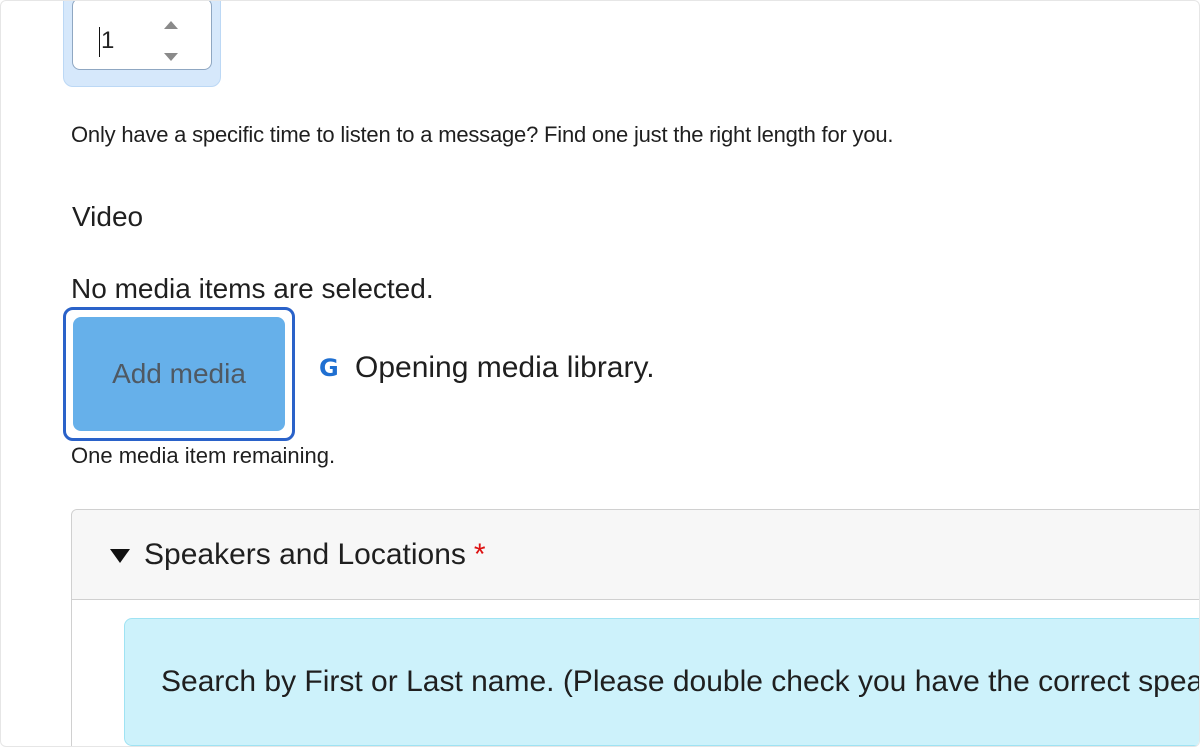 The width and height of the screenshot is (1200, 747). I want to click on media-library-status: G Opening media library., so click(487, 368).